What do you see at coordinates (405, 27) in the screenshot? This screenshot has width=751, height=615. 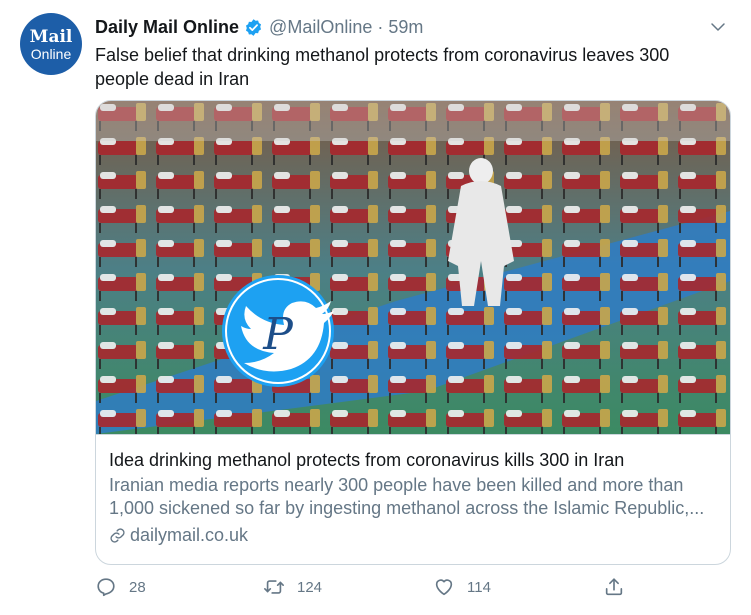 I see `timestamp: 59m` at bounding box center [405, 27].